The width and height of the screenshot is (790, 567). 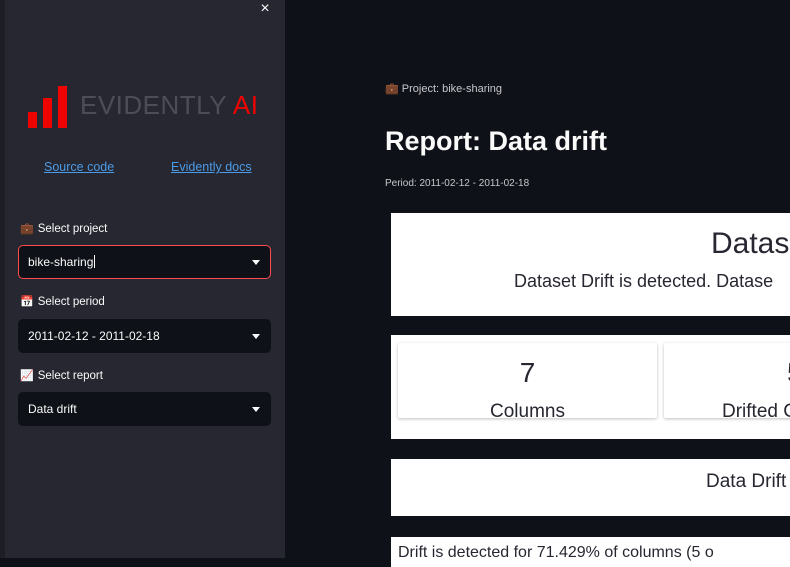 I want to click on source-code-link: Source code, so click(x=79, y=167).